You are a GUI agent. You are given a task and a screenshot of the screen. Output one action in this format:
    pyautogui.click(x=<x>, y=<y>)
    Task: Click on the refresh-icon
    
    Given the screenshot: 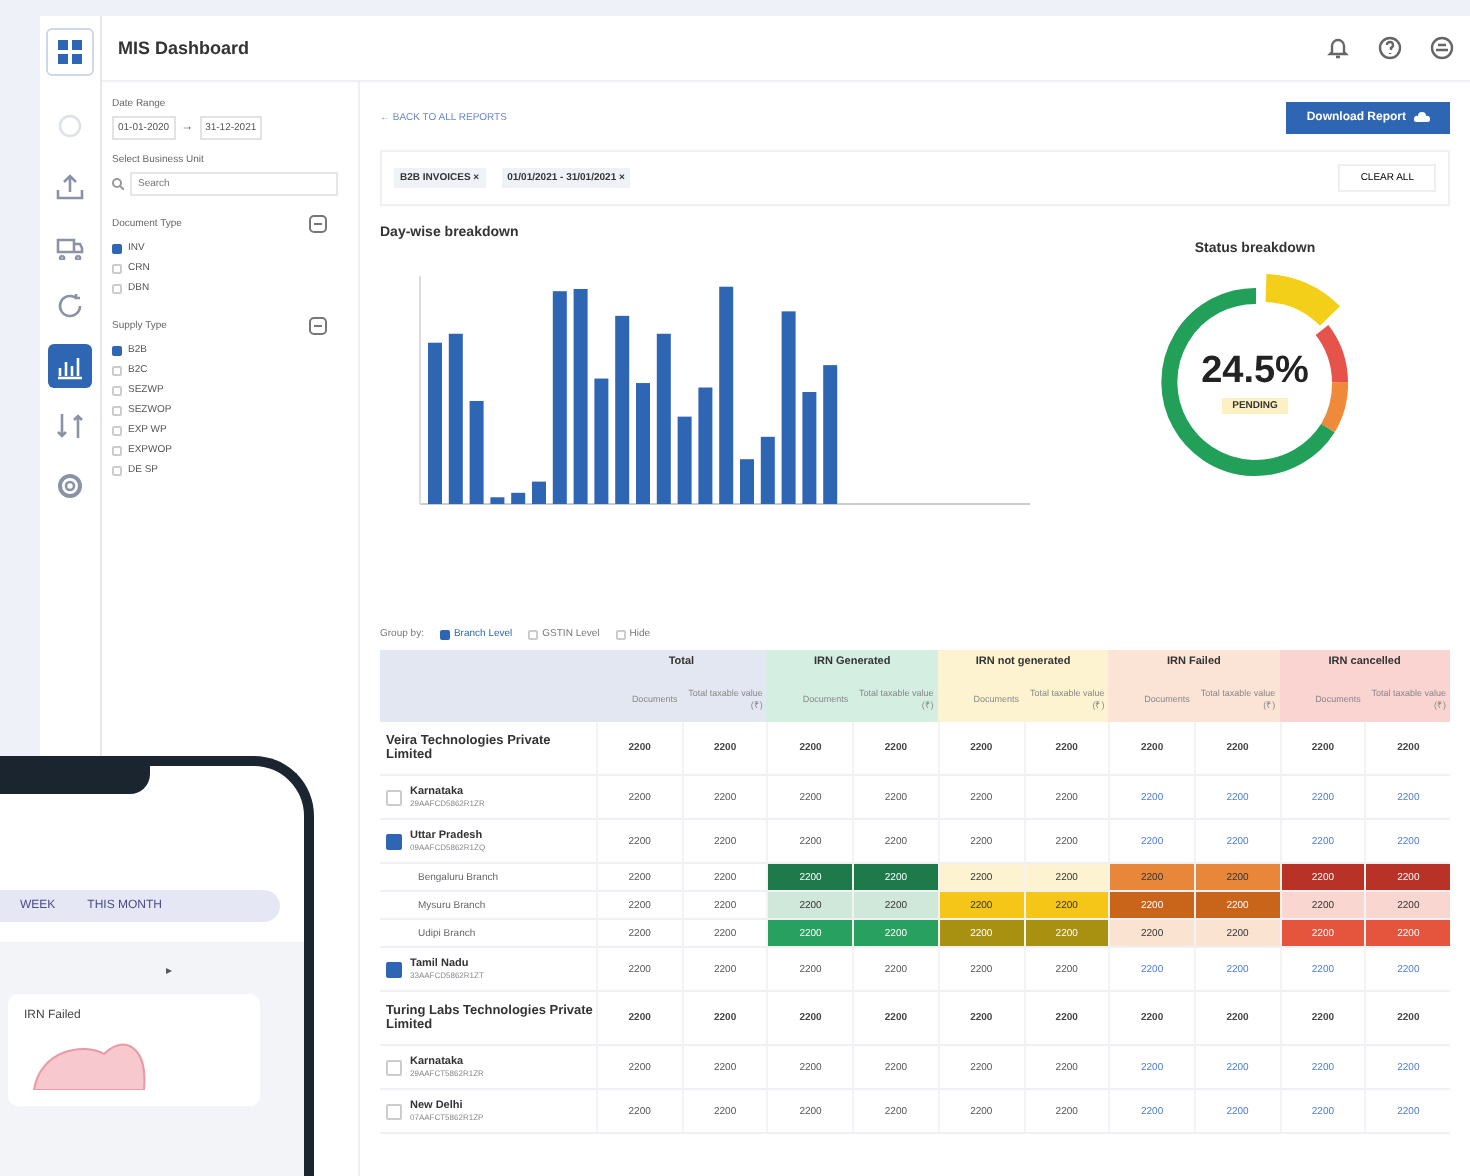 What is the action you would take?
    pyautogui.click(x=70, y=306)
    